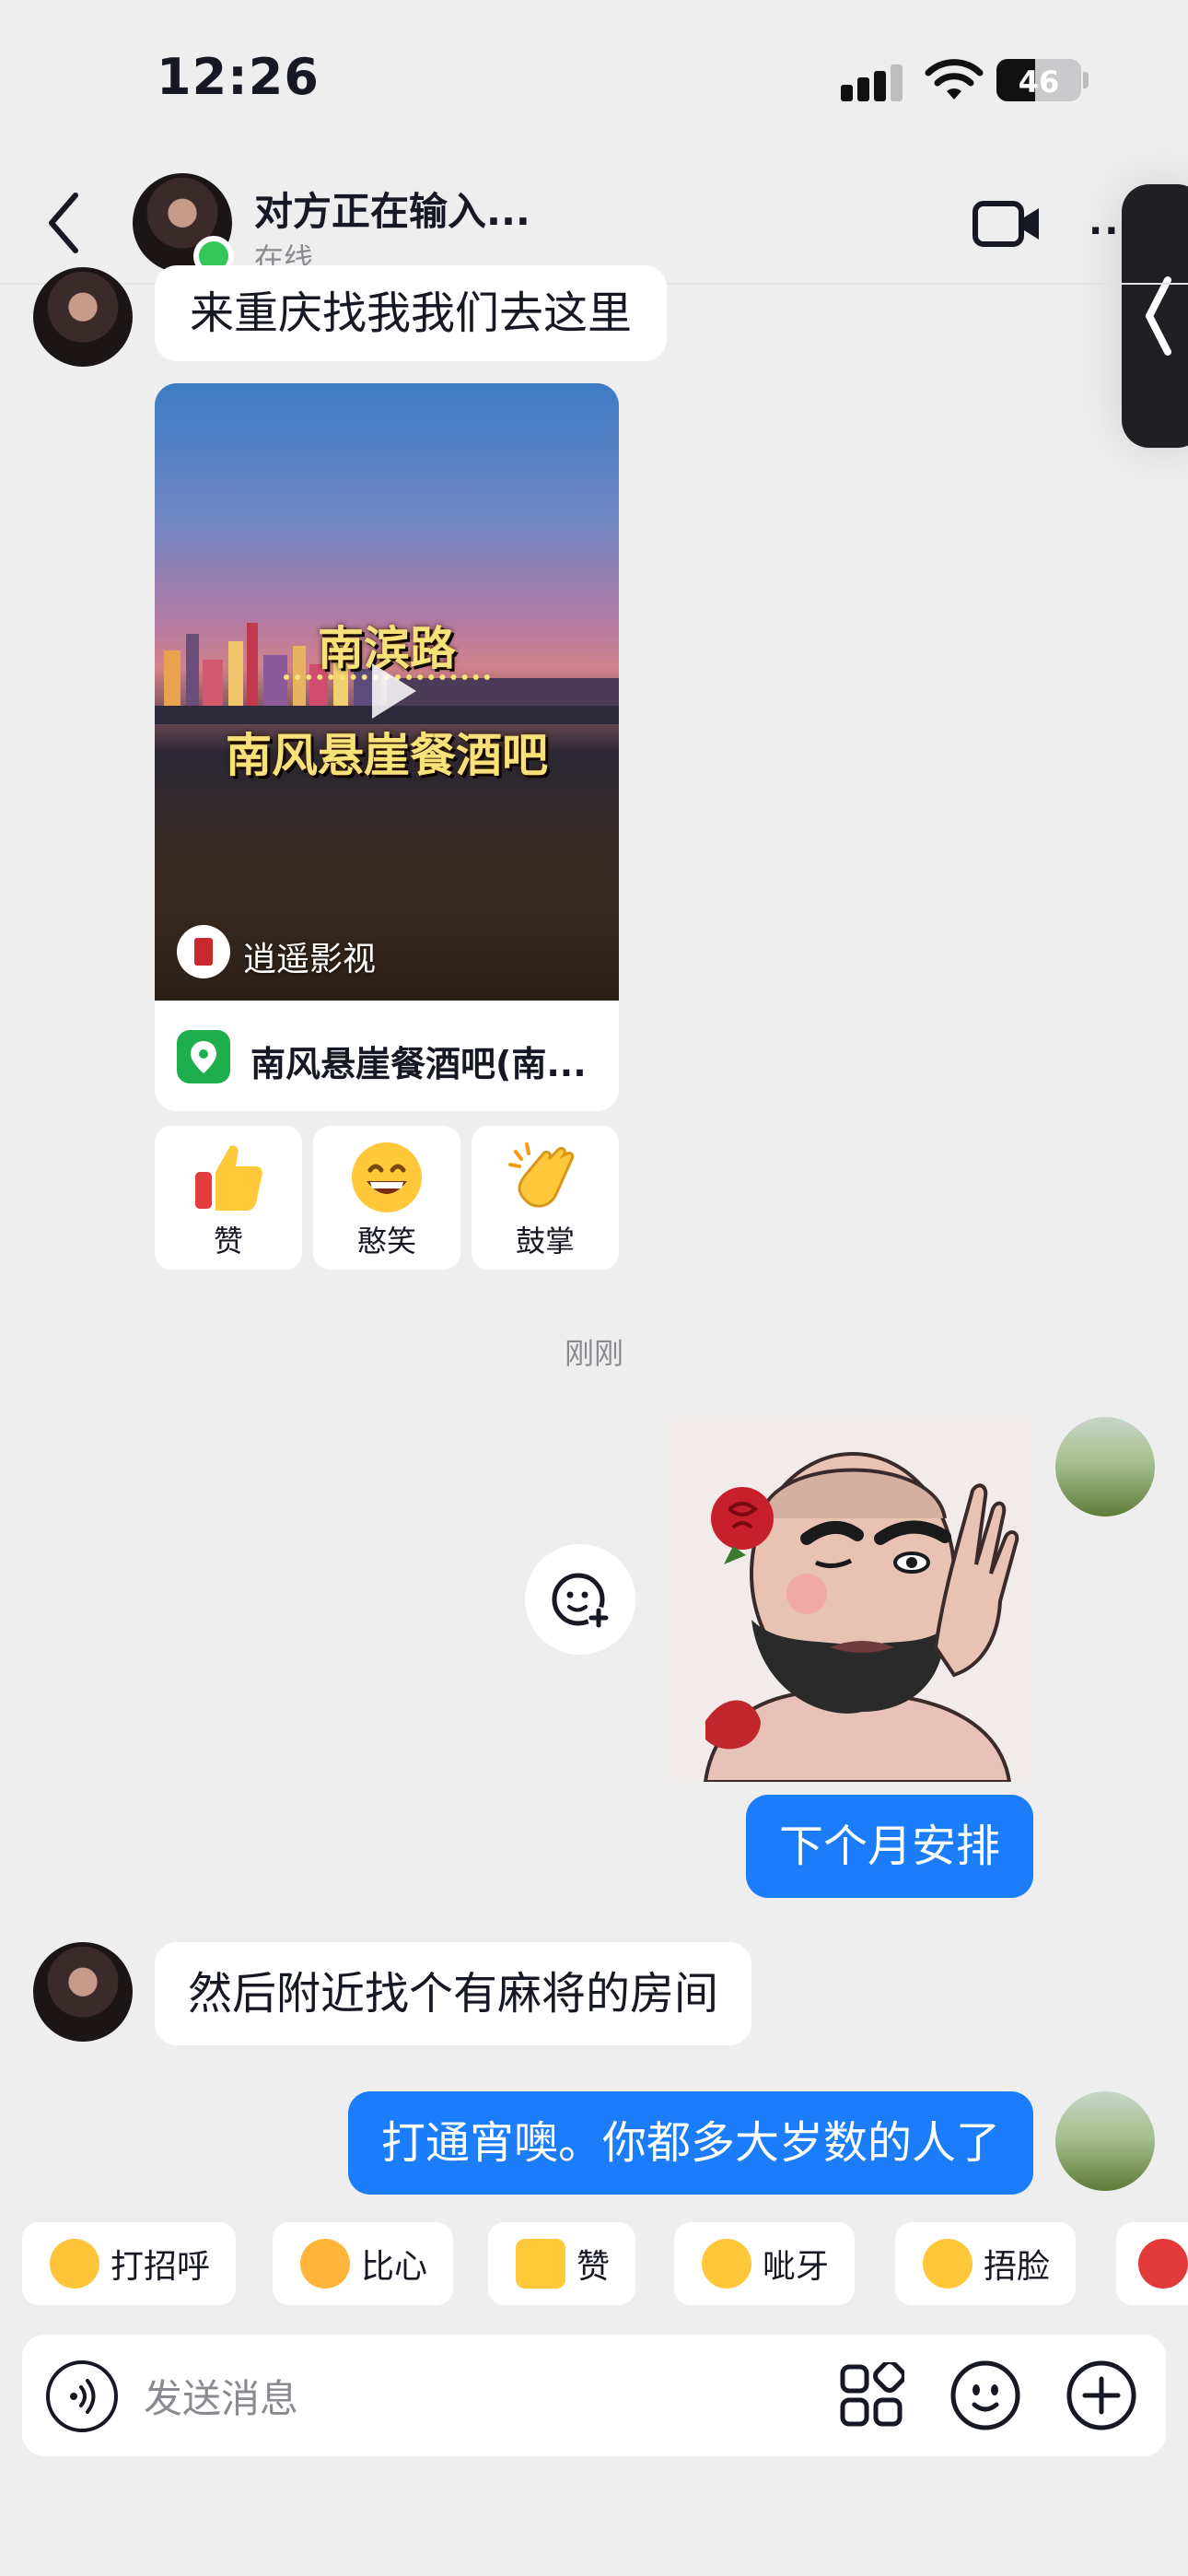  Describe the element at coordinates (1101, 2395) in the screenshot. I see `plus-icon` at that location.